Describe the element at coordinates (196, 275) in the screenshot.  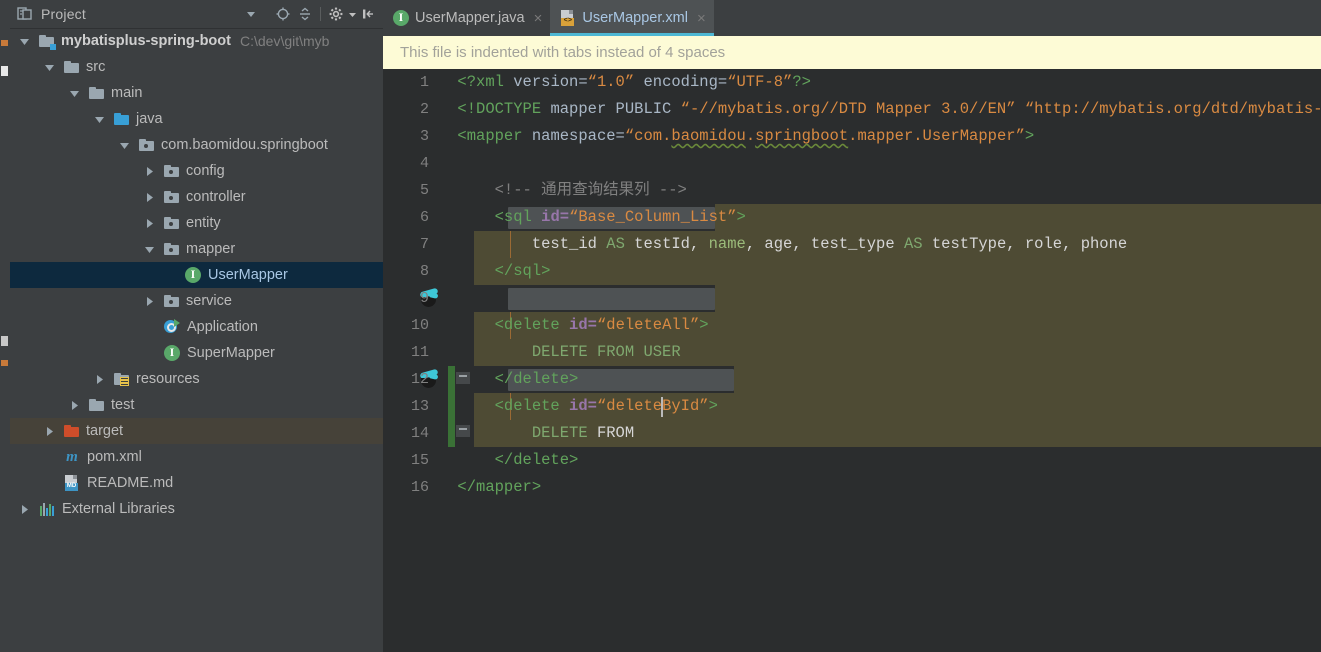
I see `tree-row-usermapper: UserMapper` at that location.